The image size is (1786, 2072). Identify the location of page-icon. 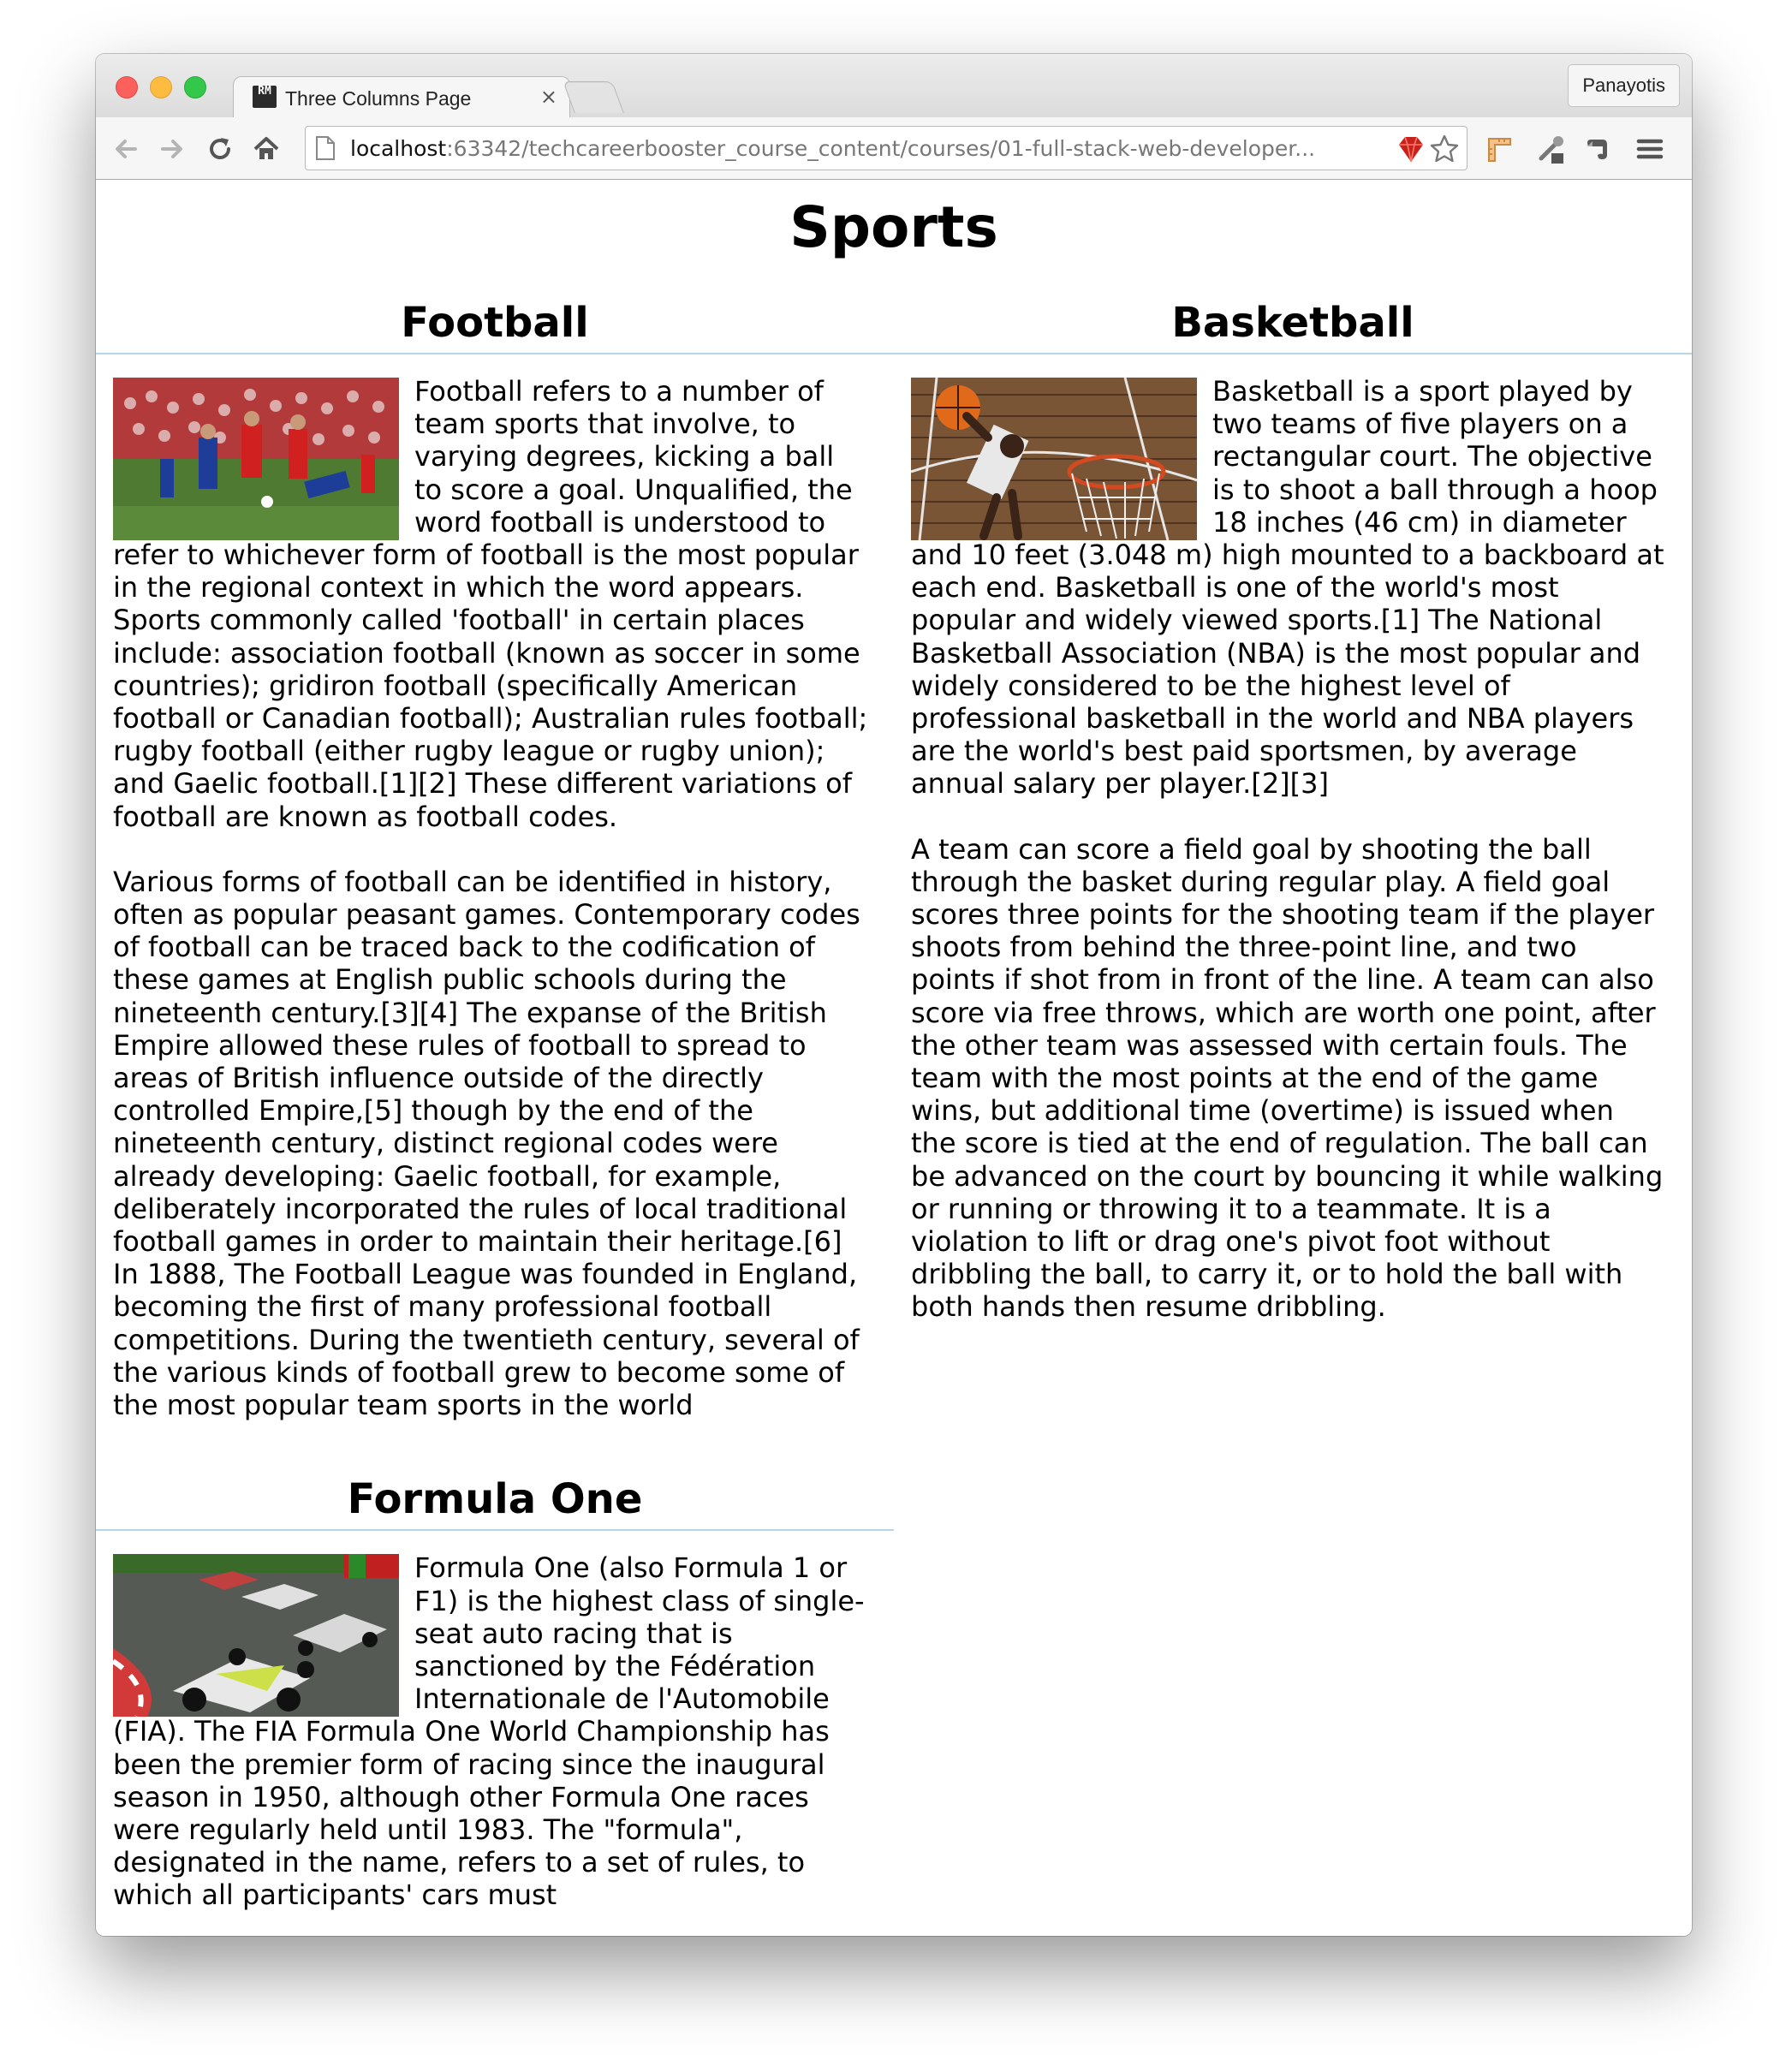
(325, 148).